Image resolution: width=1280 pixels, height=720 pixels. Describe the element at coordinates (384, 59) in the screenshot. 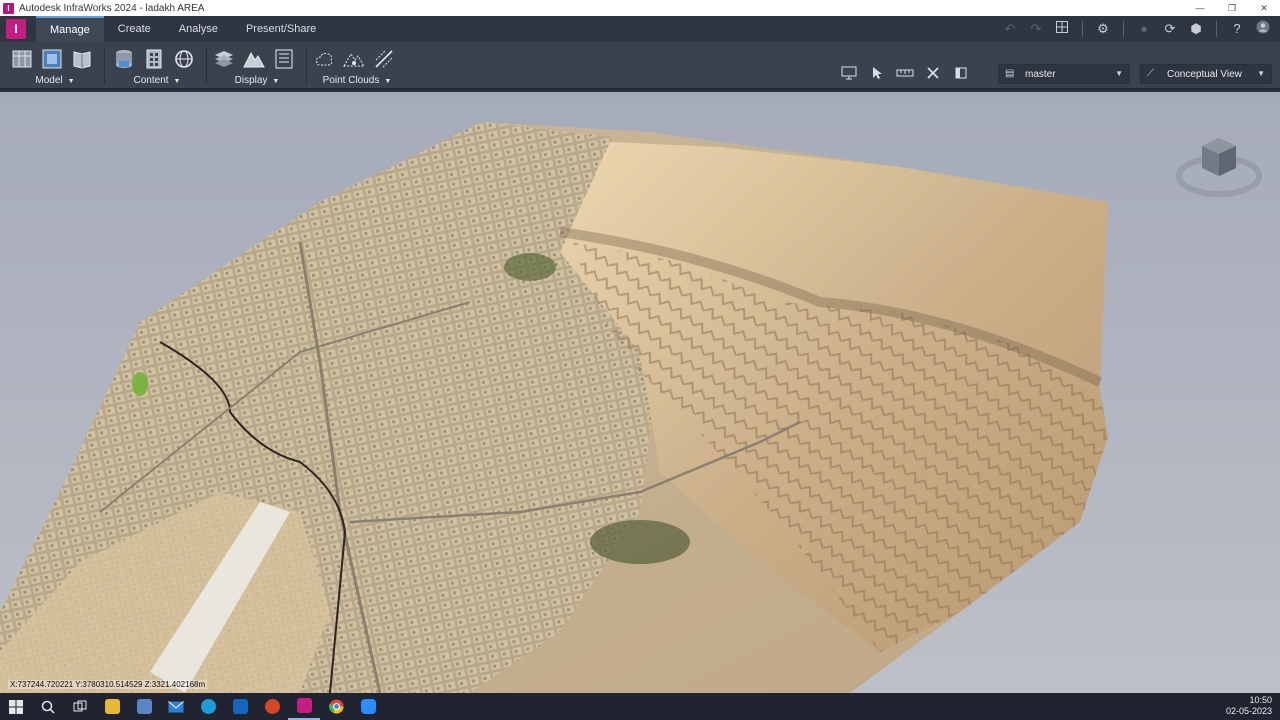

I see `point-line-icon` at that location.